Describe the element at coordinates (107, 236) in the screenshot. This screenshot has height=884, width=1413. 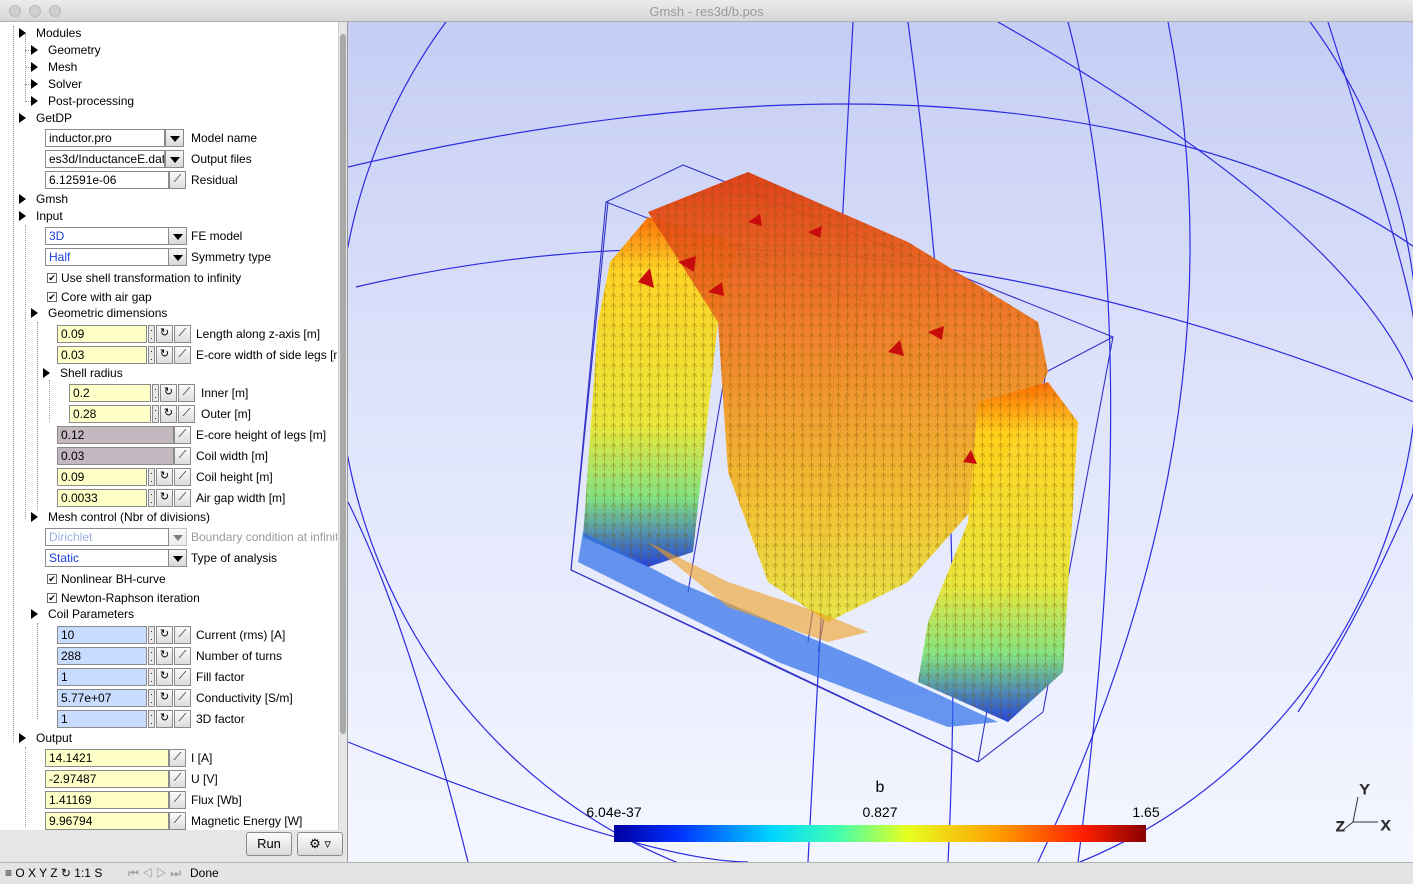
I see `fe-model-select: 3D` at that location.